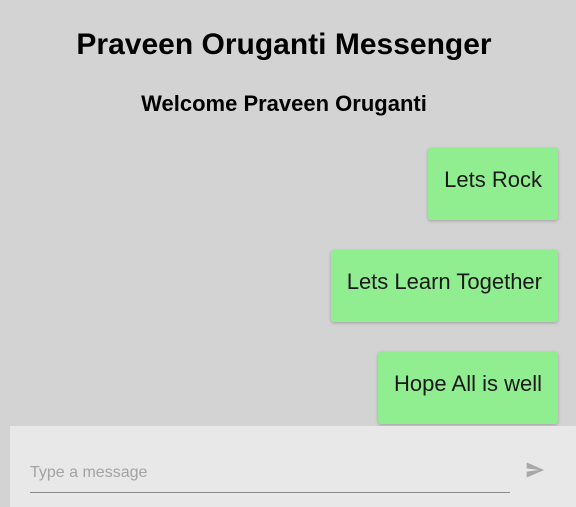 This screenshot has height=507, width=576. Describe the element at coordinates (284, 103) in the screenshot. I see `welcome-message: Welcome Praveen Oruganti` at that location.